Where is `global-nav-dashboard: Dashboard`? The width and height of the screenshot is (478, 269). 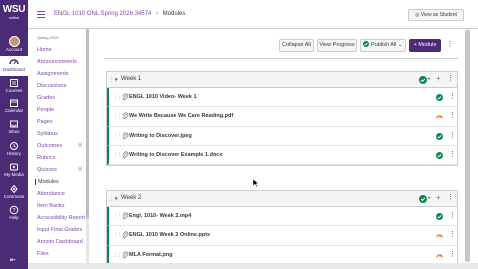 global-nav-dashboard: Dashboard is located at coordinates (14, 66).